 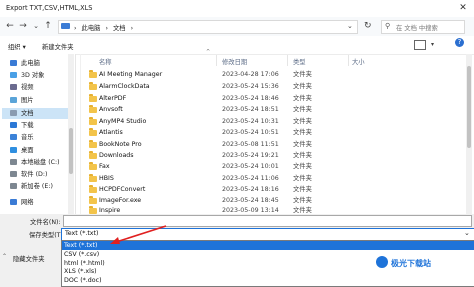 What do you see at coordinates (49, 8) in the screenshot?
I see `window-title: Export TXT,CSV,HTML,XLS` at bounding box center [49, 8].